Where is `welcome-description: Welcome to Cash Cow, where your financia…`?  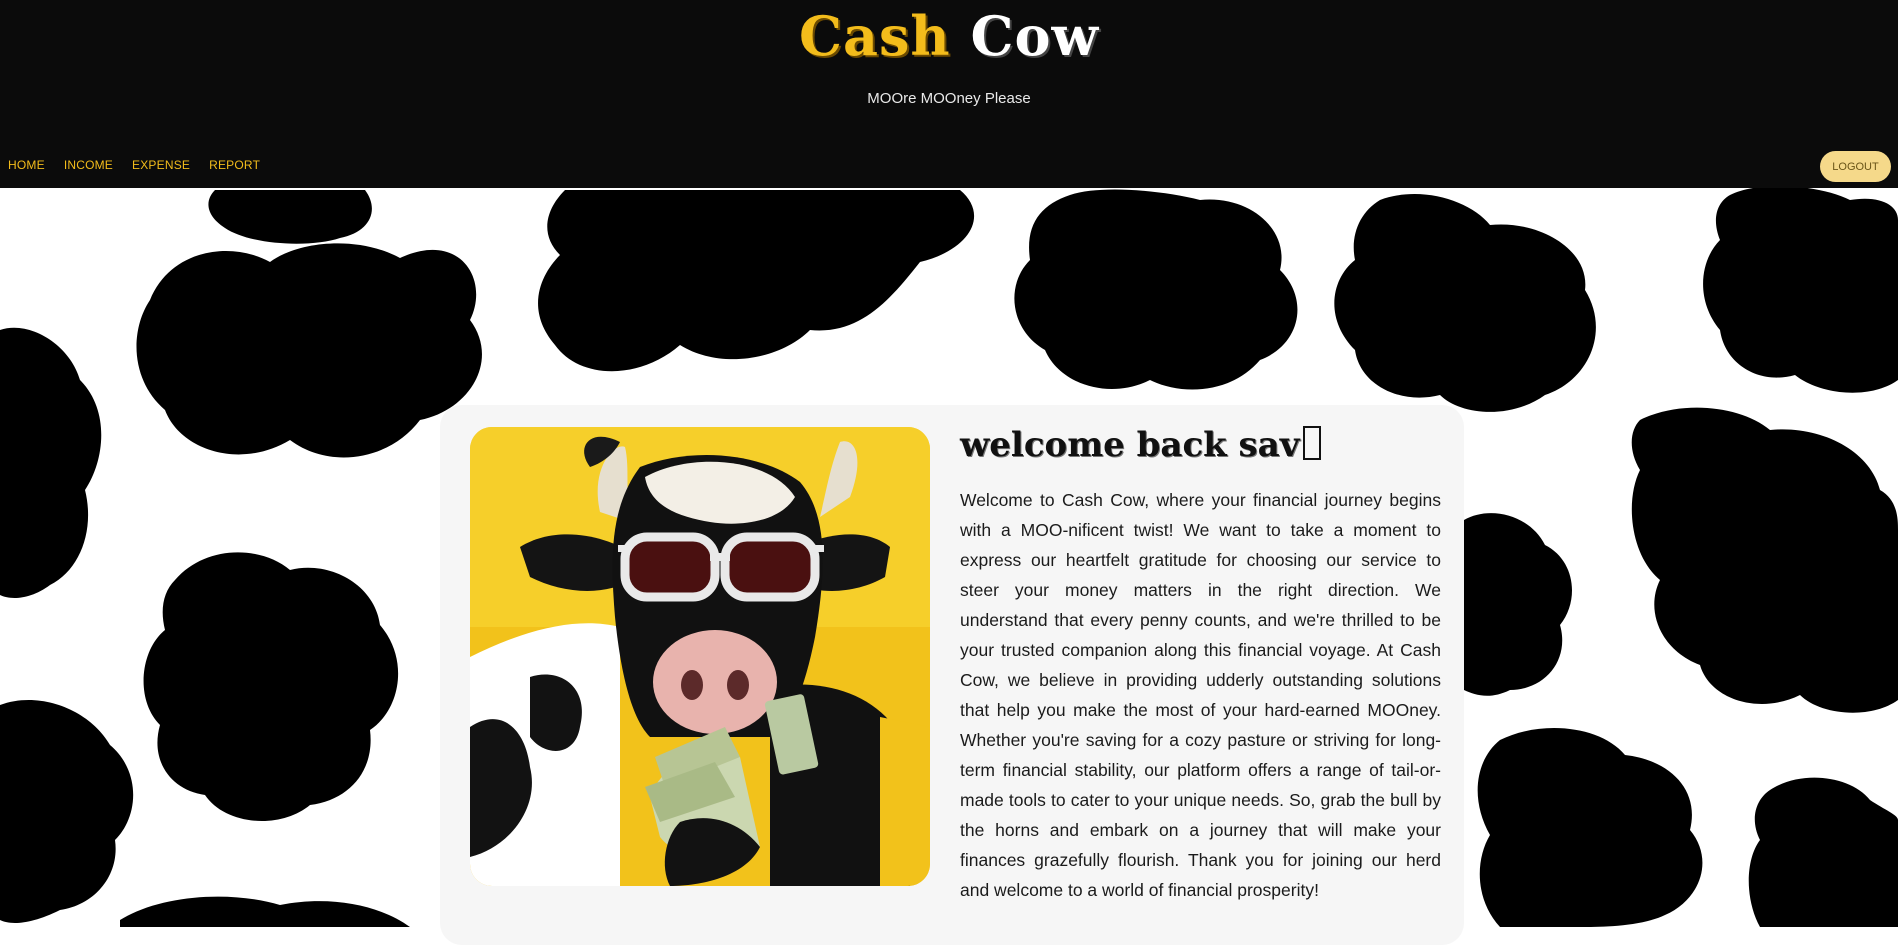
welcome-description: Welcome to Cash Cow, where your financia… is located at coordinates (1200, 695).